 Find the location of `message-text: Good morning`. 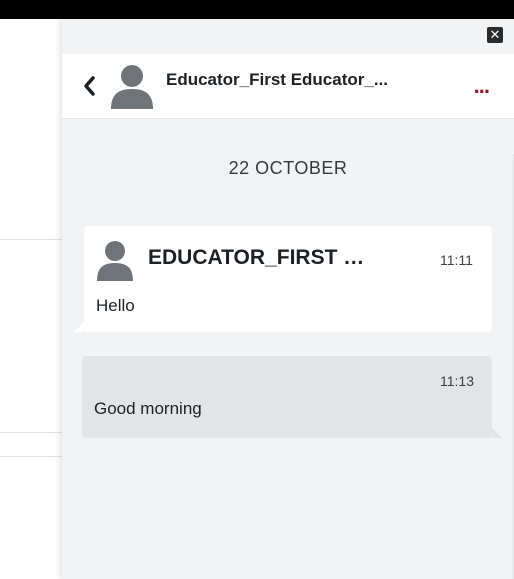

message-text: Good morning is located at coordinates (148, 408).